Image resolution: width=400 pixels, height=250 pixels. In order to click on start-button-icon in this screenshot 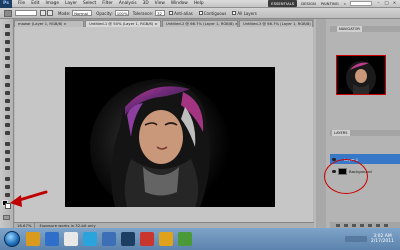, I will do `click(12, 239)`.